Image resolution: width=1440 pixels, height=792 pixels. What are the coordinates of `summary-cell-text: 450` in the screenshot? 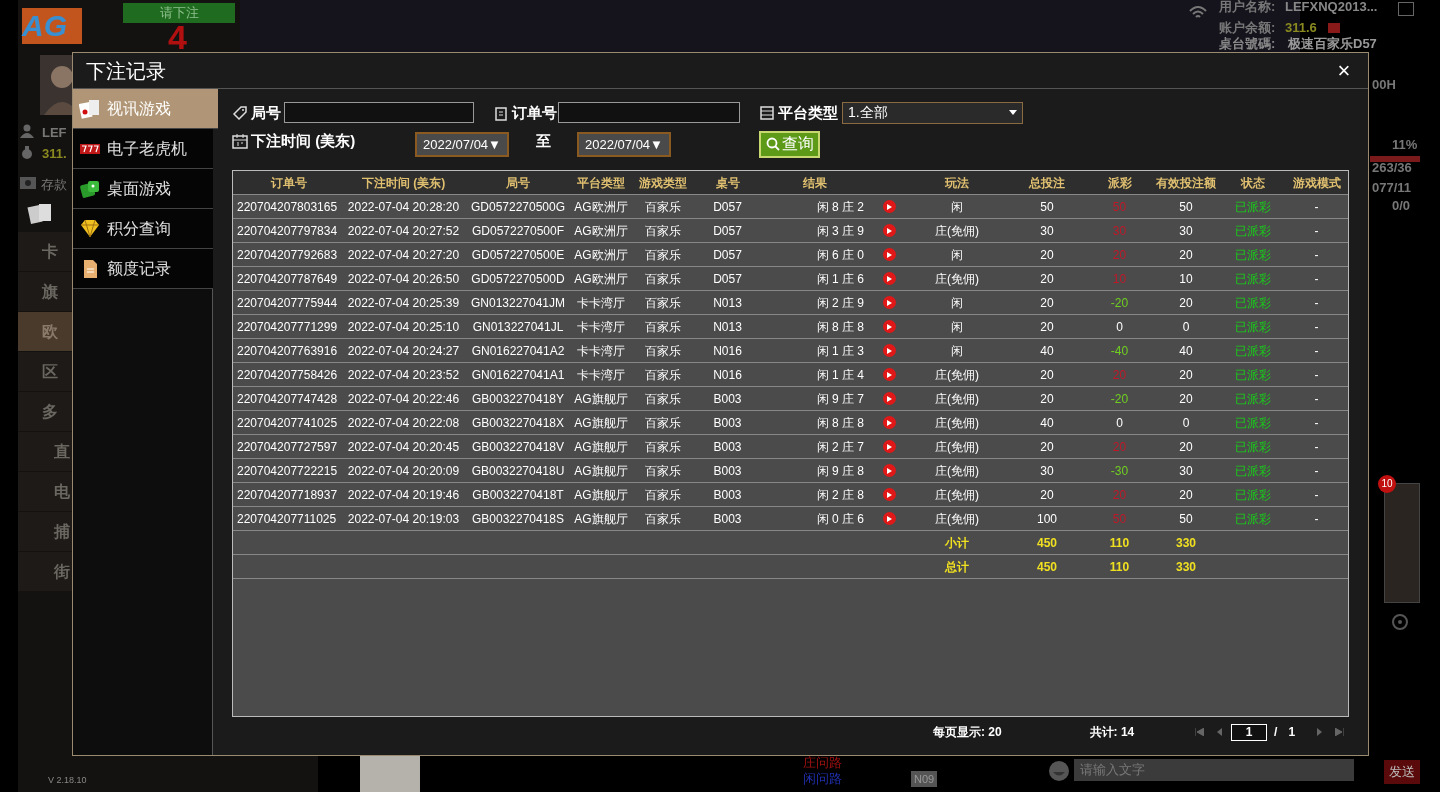 It's located at (1047, 567).